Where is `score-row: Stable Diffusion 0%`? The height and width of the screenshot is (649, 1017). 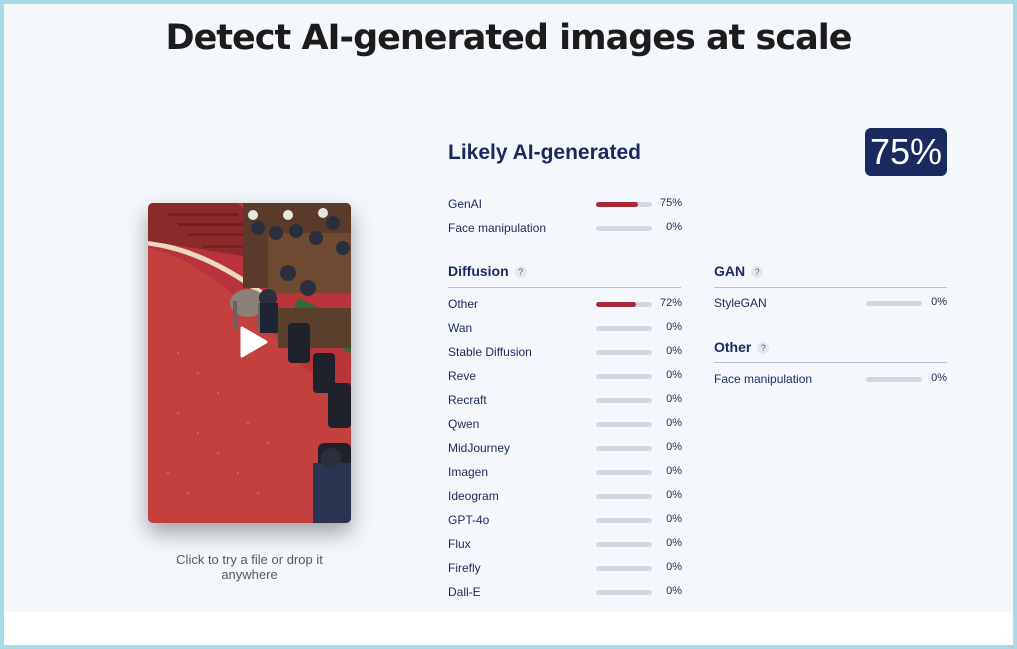
score-row: Stable Diffusion 0% is located at coordinates (565, 353).